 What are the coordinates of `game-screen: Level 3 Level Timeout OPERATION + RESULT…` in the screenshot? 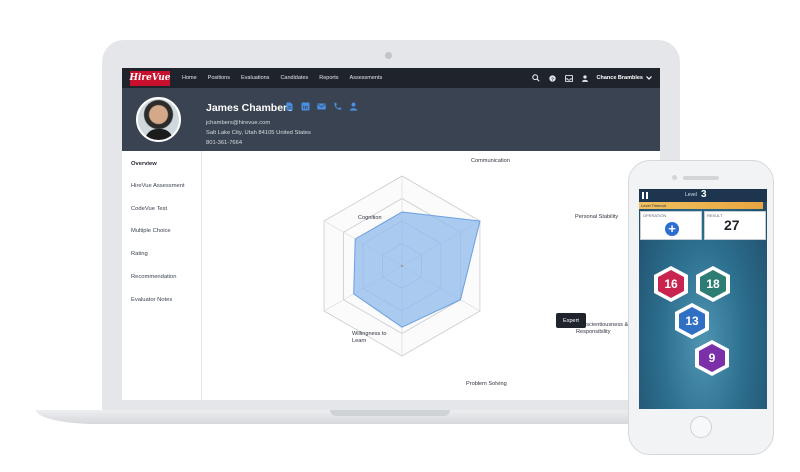 It's located at (703, 299).